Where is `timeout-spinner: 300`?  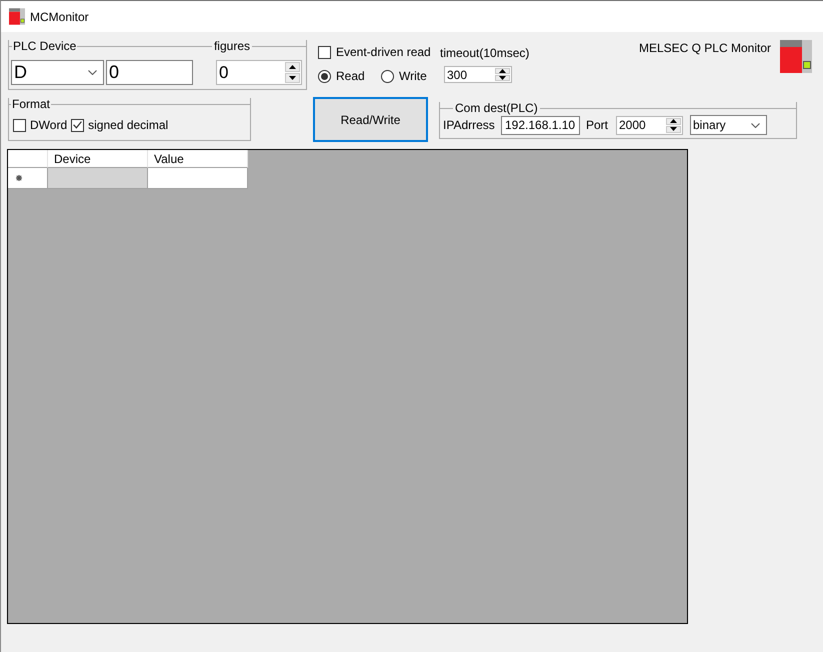 timeout-spinner: 300 is located at coordinates (478, 74).